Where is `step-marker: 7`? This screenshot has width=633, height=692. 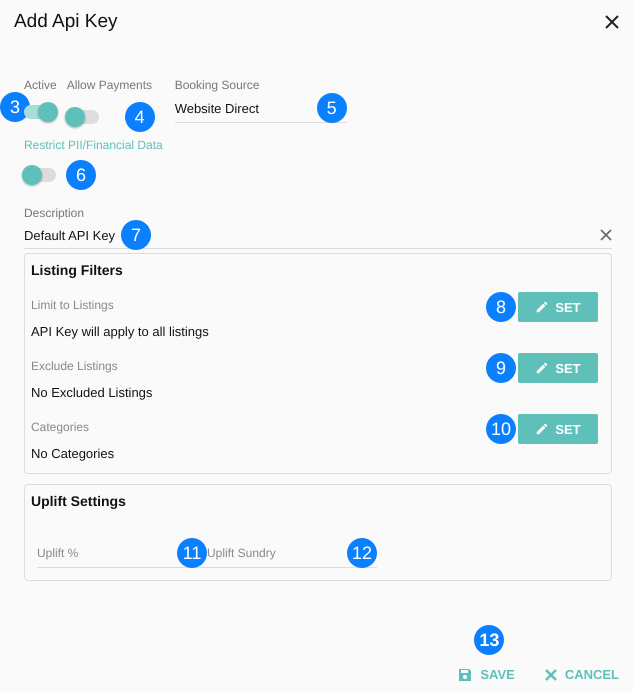 step-marker: 7 is located at coordinates (136, 235).